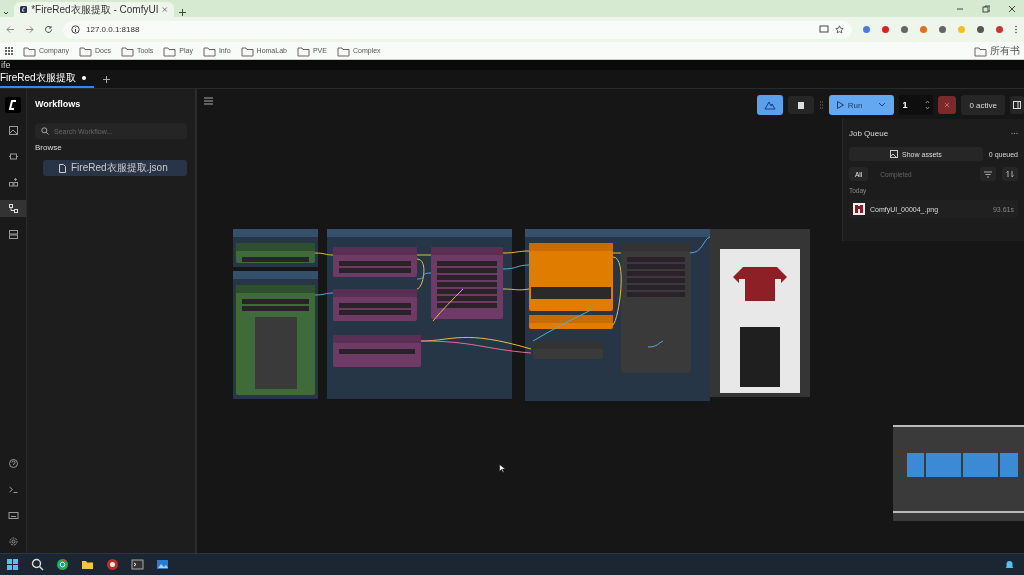  I want to click on panel-title: Job Queue, so click(869, 133).